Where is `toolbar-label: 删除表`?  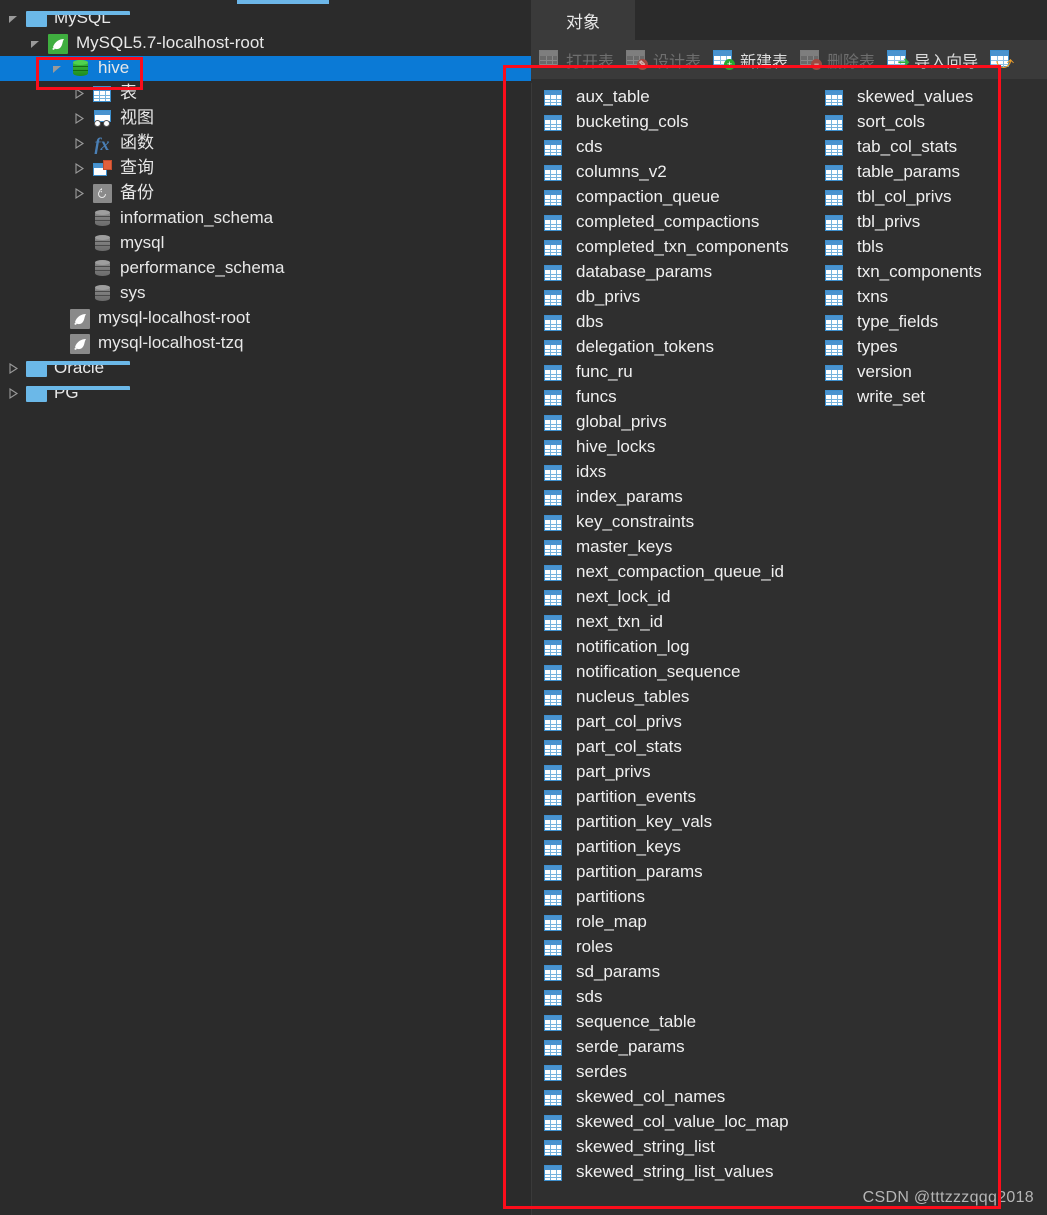 toolbar-label: 删除表 is located at coordinates (851, 62).